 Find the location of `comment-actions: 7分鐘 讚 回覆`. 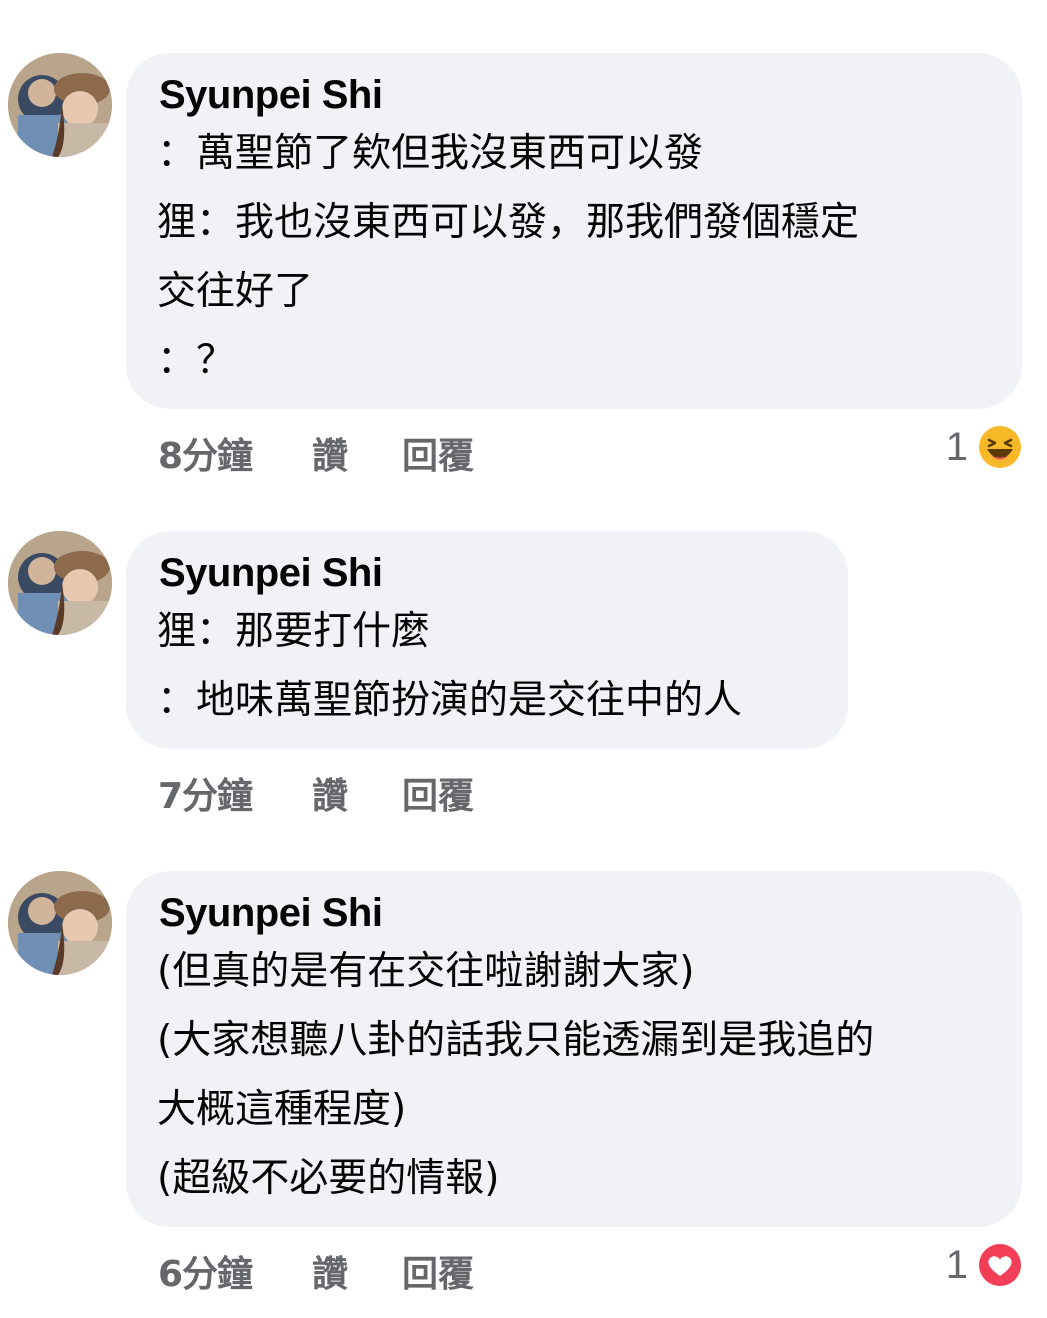

comment-actions: 7分鐘 讚 回覆 is located at coordinates (316, 793).